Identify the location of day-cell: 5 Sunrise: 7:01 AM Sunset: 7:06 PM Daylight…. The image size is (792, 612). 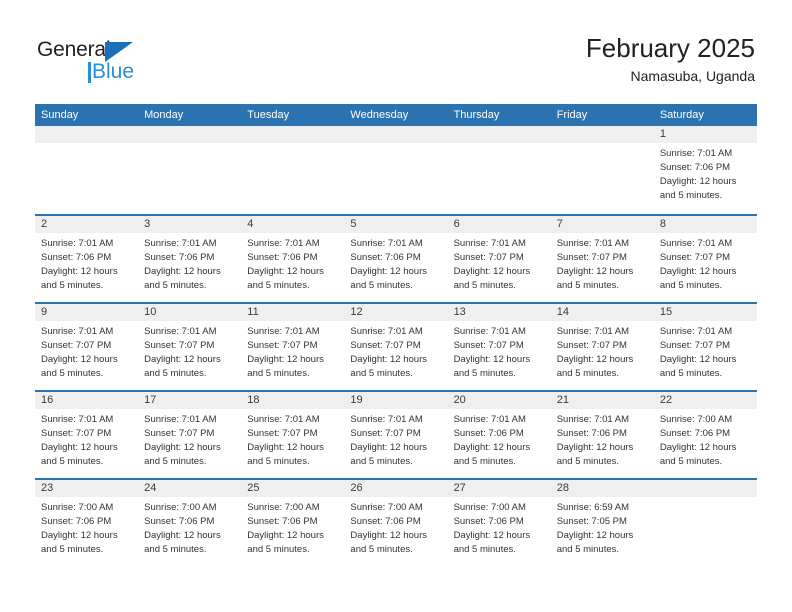
(396, 259).